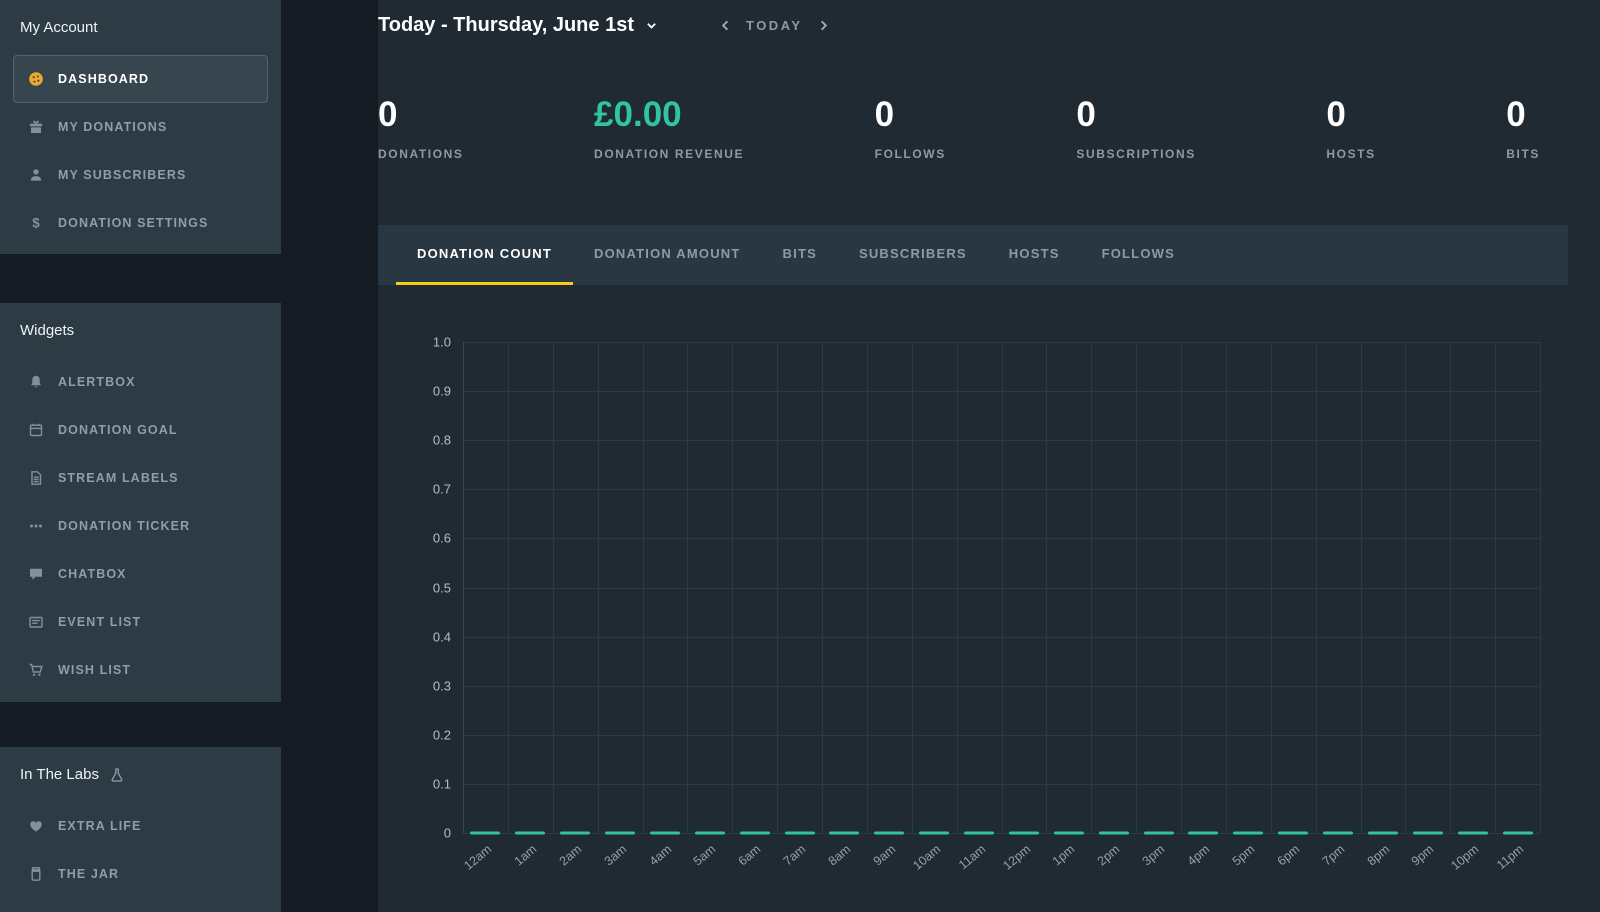 Image resolution: width=1600 pixels, height=912 pixels. Describe the element at coordinates (36, 826) in the screenshot. I see `heart-icon` at that location.